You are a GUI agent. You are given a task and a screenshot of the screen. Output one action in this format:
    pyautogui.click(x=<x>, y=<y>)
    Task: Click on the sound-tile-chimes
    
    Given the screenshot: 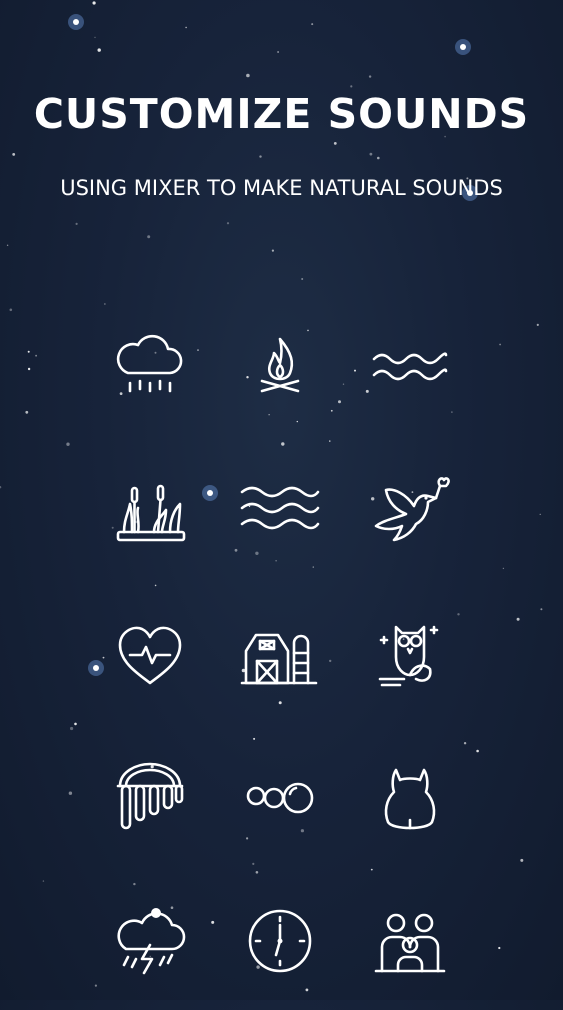 What is the action you would take?
    pyautogui.click(x=150, y=795)
    